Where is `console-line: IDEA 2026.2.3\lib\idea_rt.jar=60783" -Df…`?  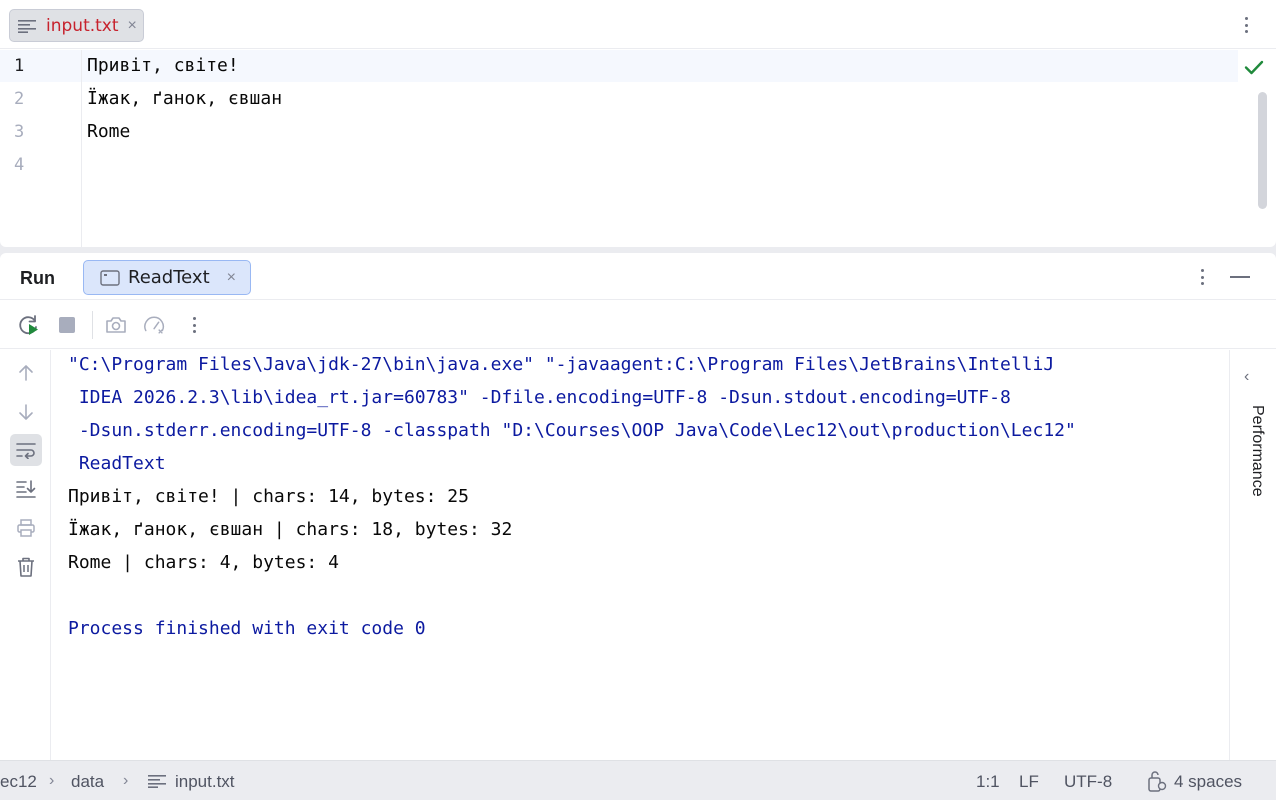 console-line: IDEA 2026.2.3\lib\idea_rt.jar=60783" -Df… is located at coordinates (539, 397).